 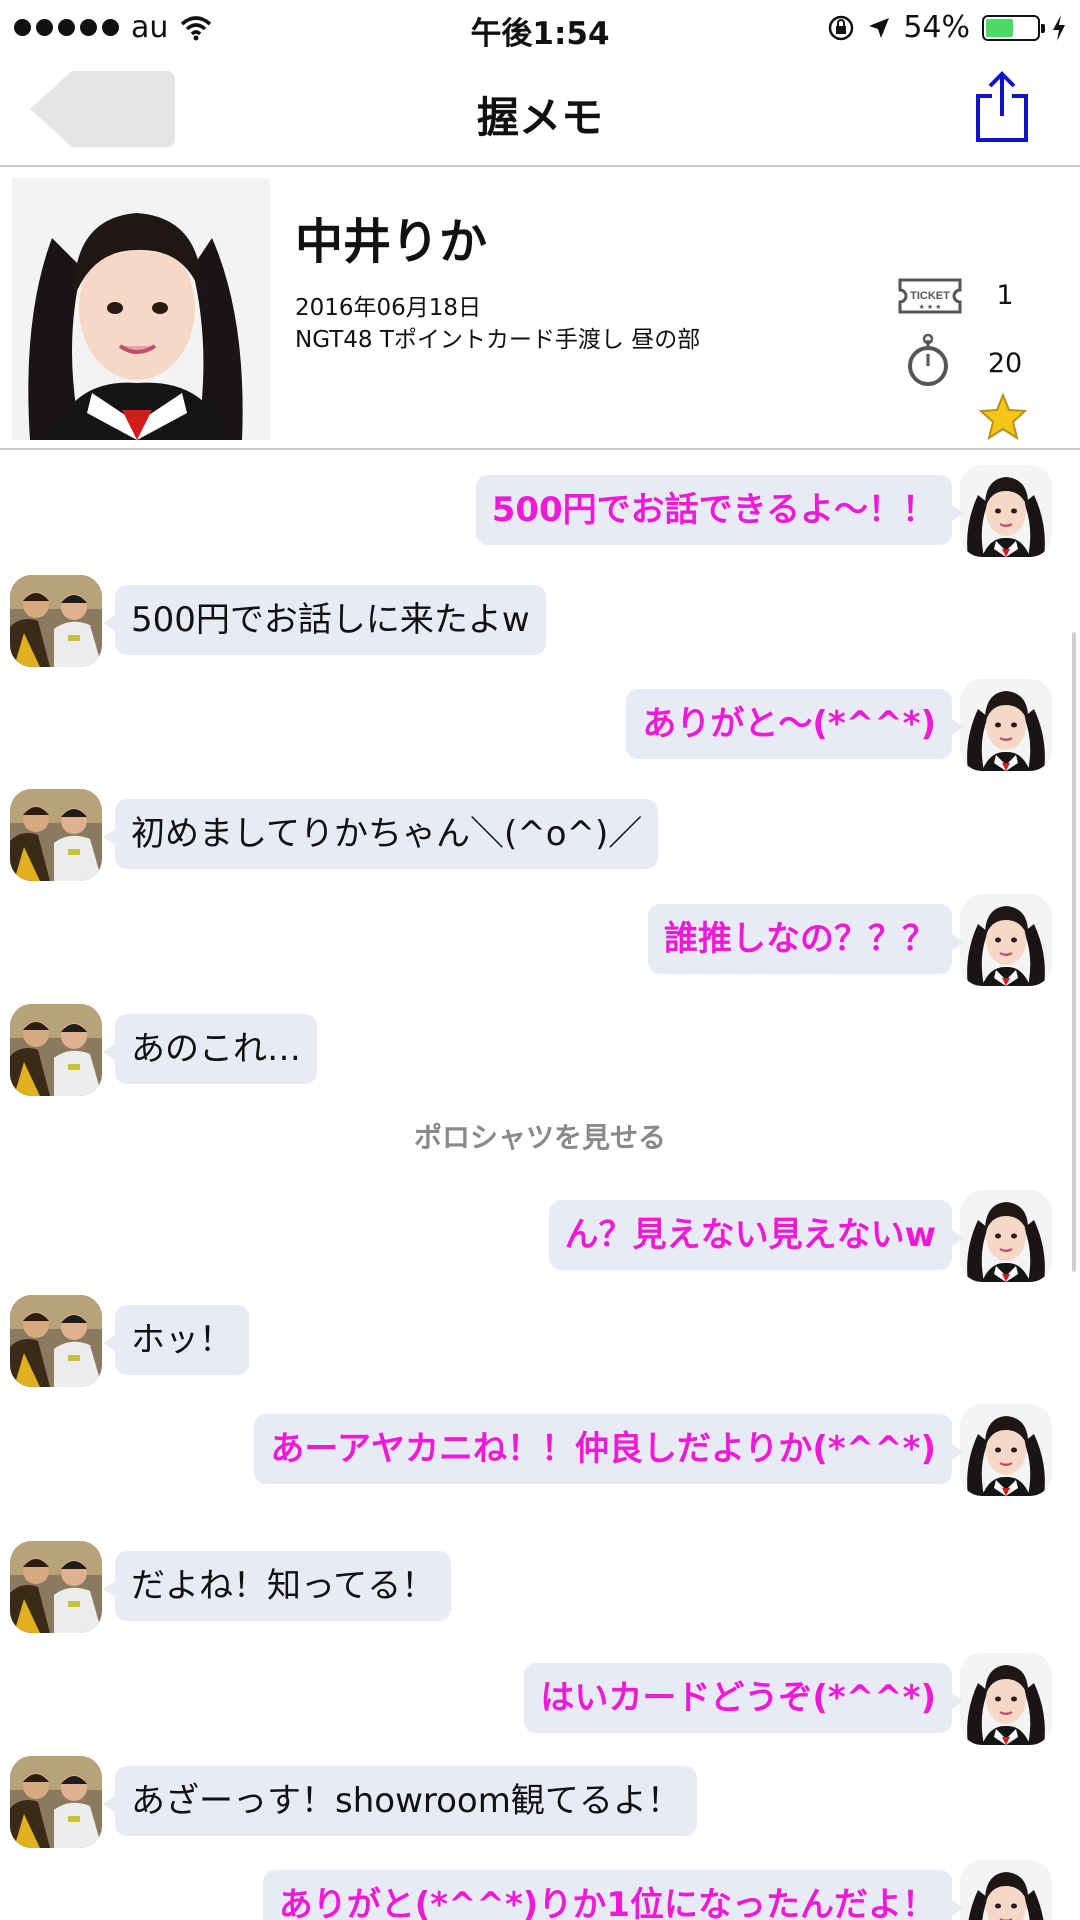 I want to click on message-bubble: ん？見えない見えないw, so click(x=756, y=1235).